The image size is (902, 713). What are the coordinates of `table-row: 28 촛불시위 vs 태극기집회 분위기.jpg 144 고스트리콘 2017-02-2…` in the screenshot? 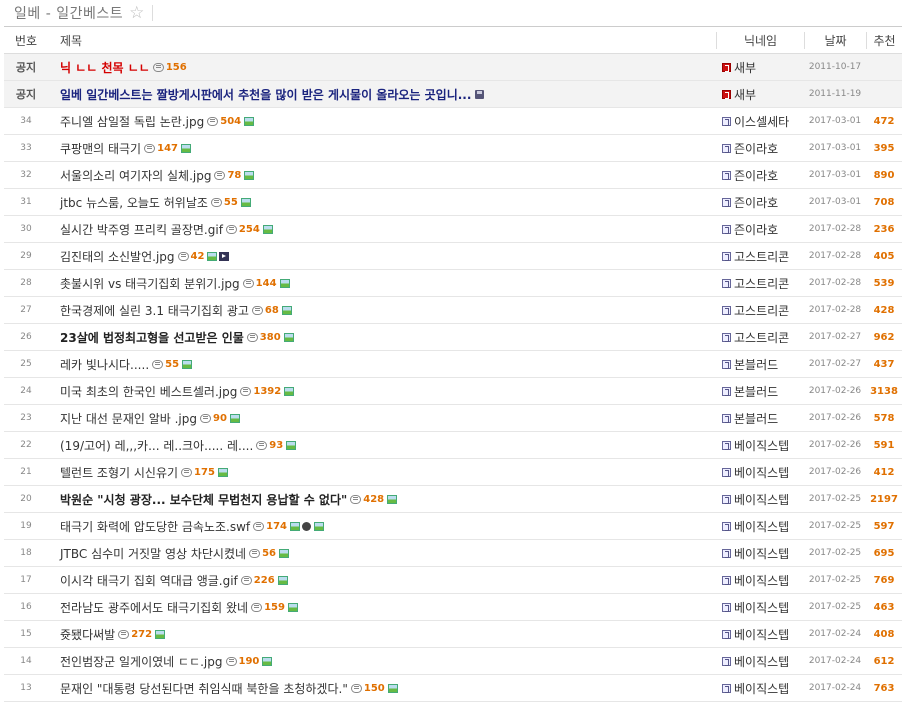 It's located at (453, 283).